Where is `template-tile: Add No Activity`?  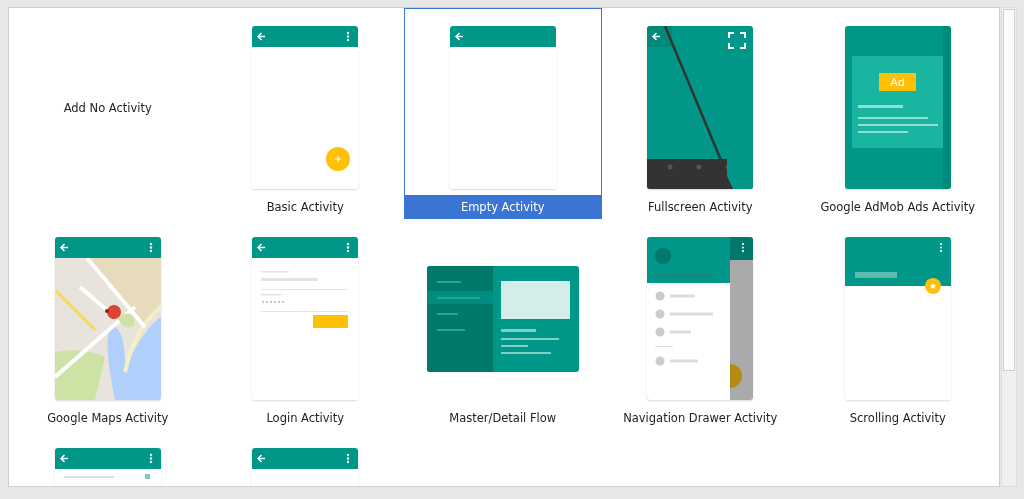
template-tile: Add No Activity is located at coordinates (108, 113).